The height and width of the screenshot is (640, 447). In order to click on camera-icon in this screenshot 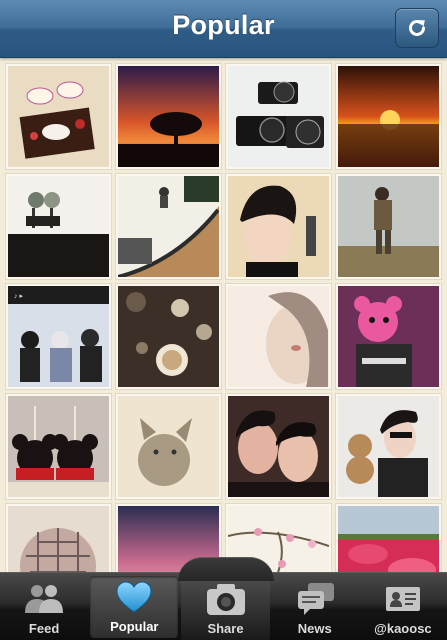, I will do `click(225, 599)`.